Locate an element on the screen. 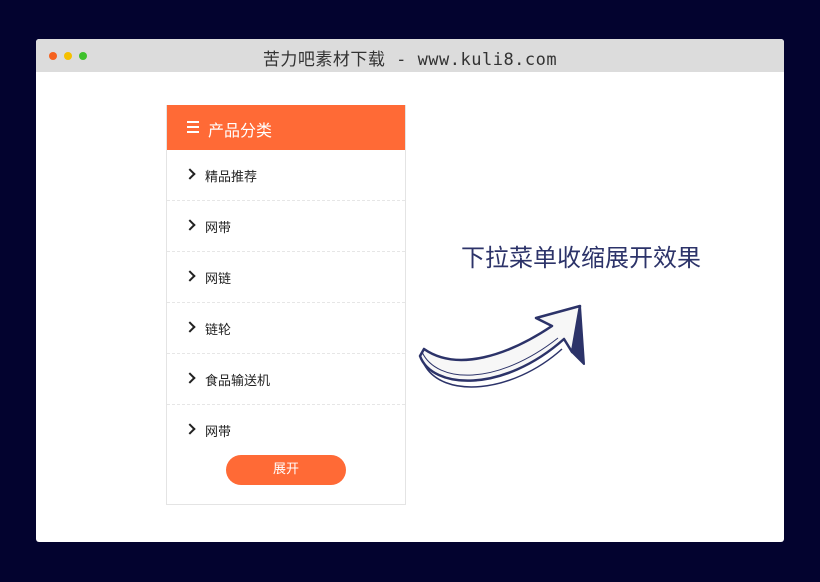 The height and width of the screenshot is (582, 820). title-bar: 苦力吧素材下载 - www.kuli8.com is located at coordinates (410, 55).